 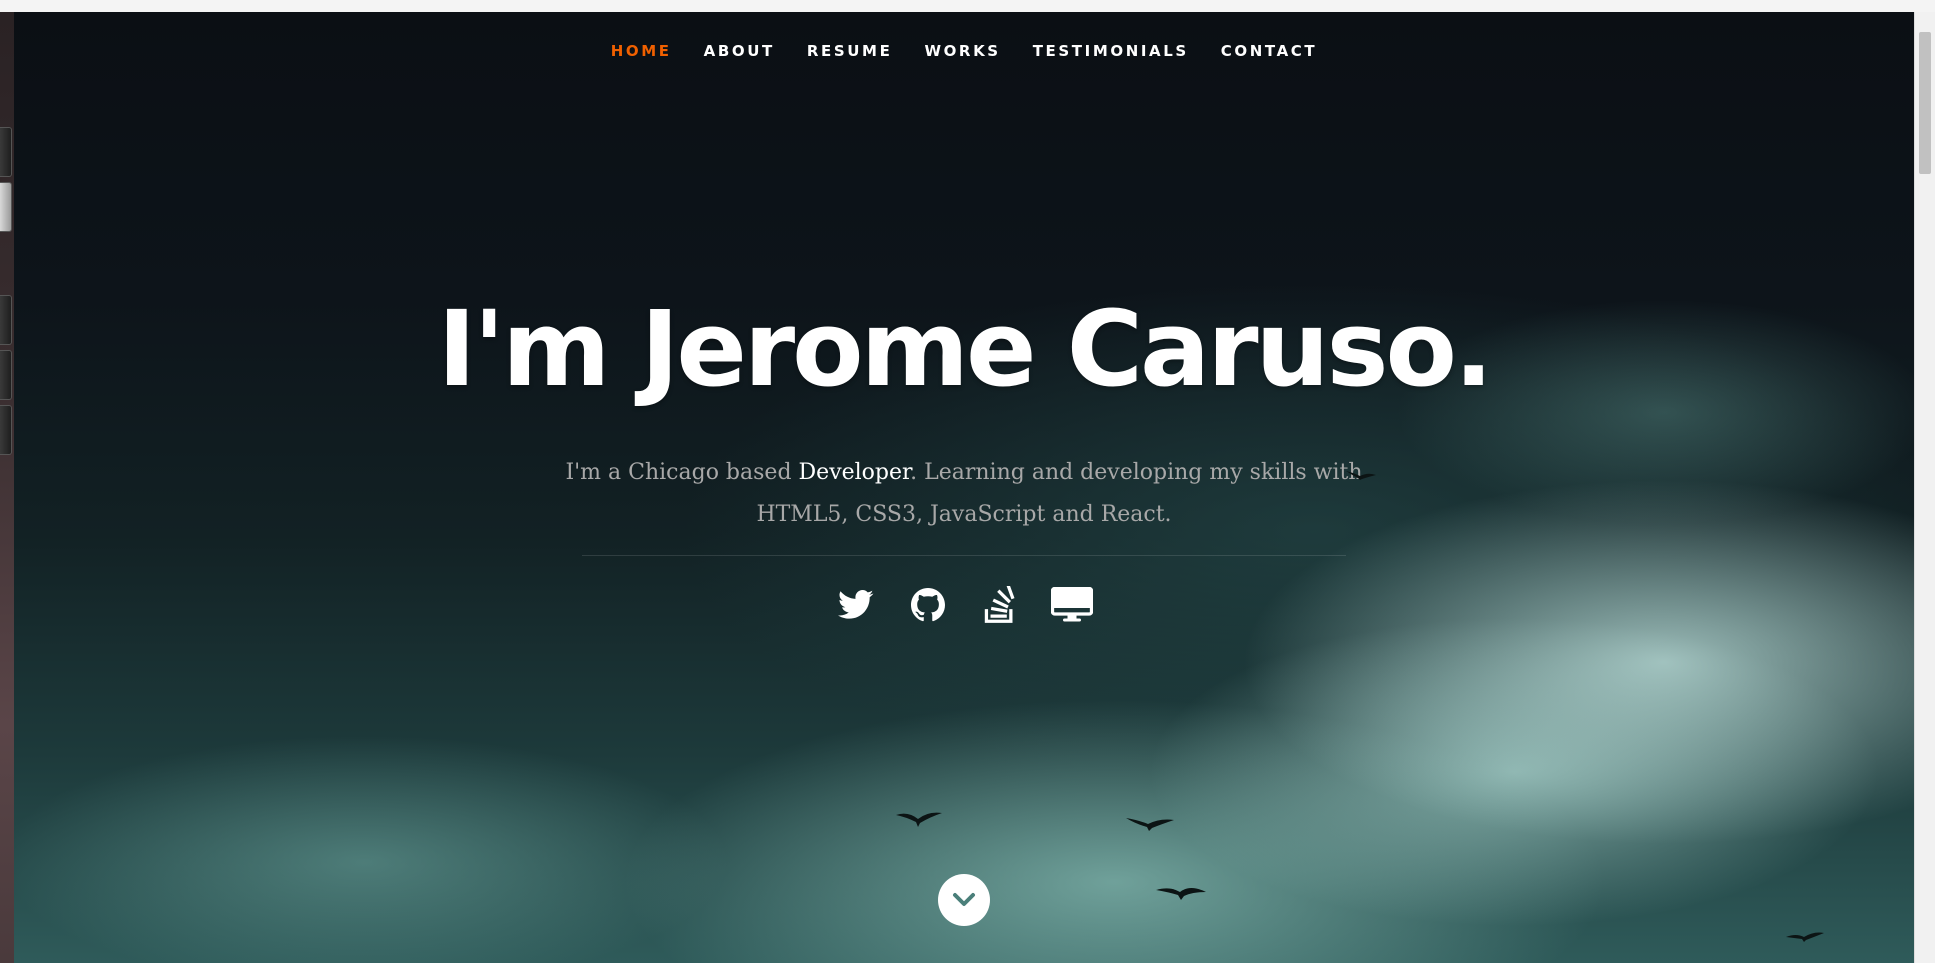 I want to click on page-scrollbar, so click(x=1924, y=487).